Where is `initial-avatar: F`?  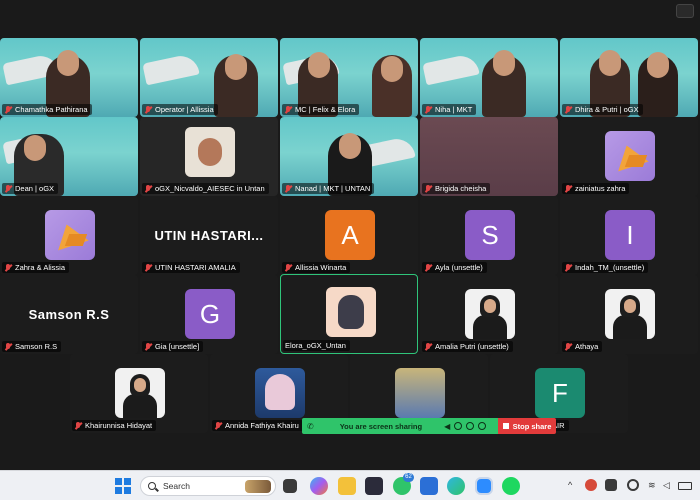 initial-avatar: F is located at coordinates (560, 393).